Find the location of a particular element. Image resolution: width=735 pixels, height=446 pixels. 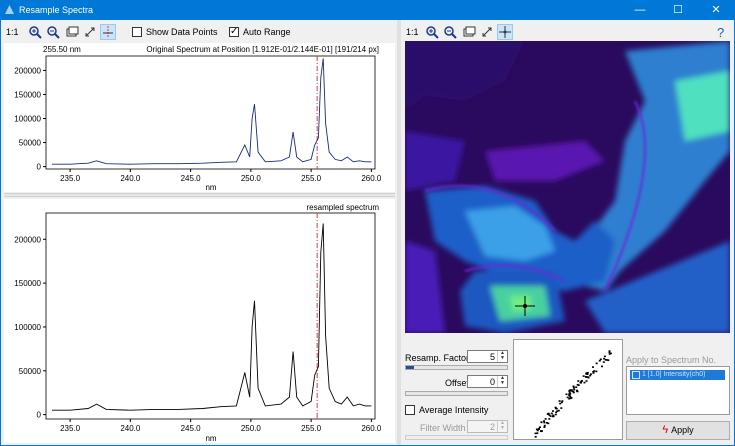

spectrum-list: 1 [1.0] Intensity(ch0) is located at coordinates (678, 390).